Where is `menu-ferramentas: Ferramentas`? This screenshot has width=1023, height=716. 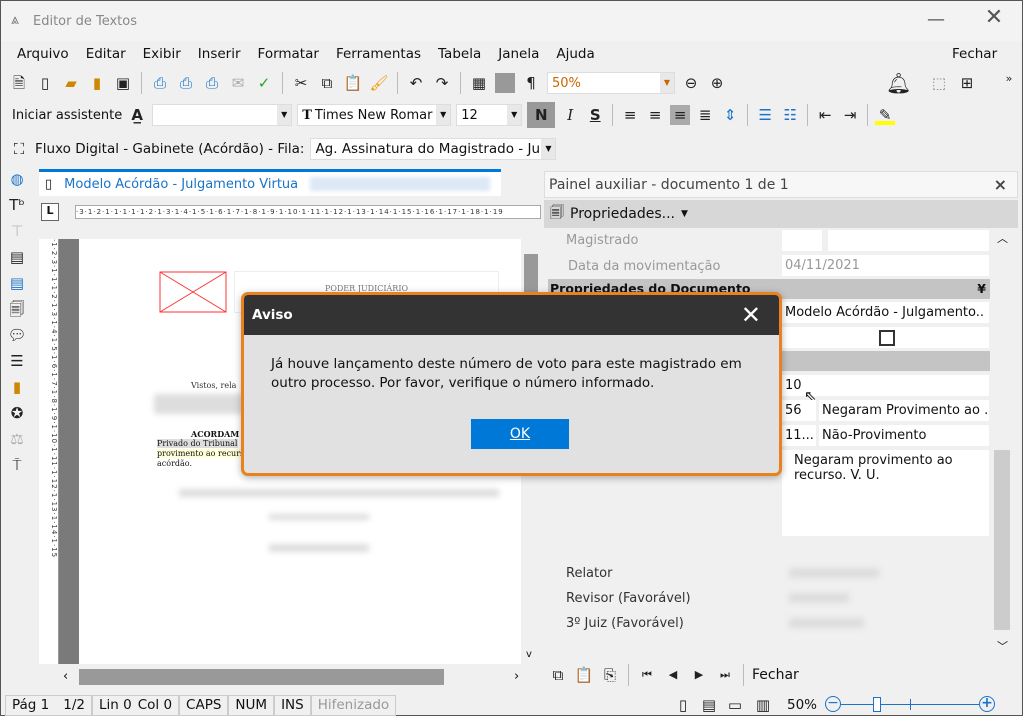 menu-ferramentas: Ferramentas is located at coordinates (378, 54).